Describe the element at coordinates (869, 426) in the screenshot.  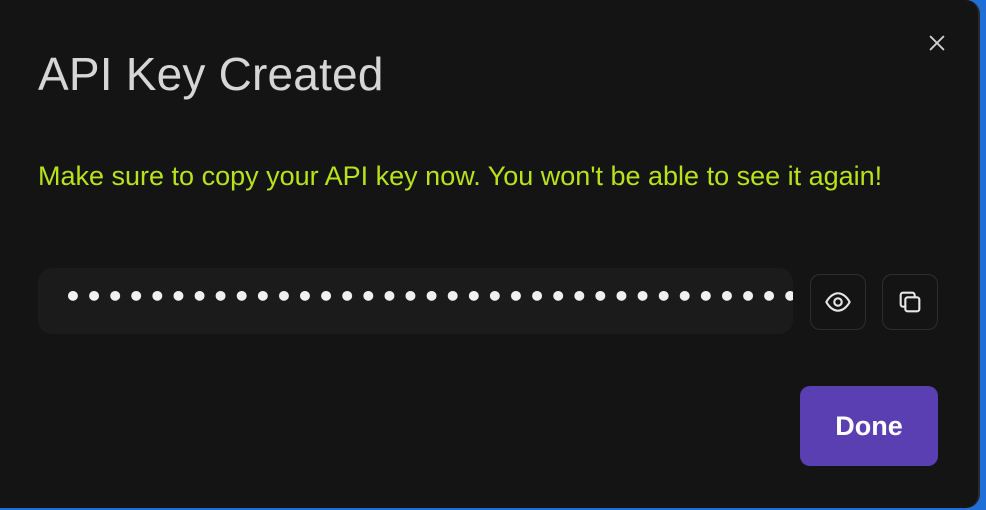
I see `done-button: Done` at that location.